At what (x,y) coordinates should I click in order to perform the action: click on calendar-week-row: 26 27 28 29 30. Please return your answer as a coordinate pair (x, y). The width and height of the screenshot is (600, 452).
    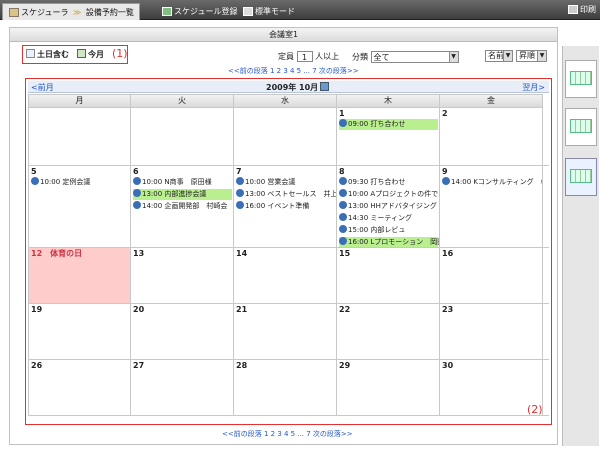
    Looking at the image, I should click on (288, 388).